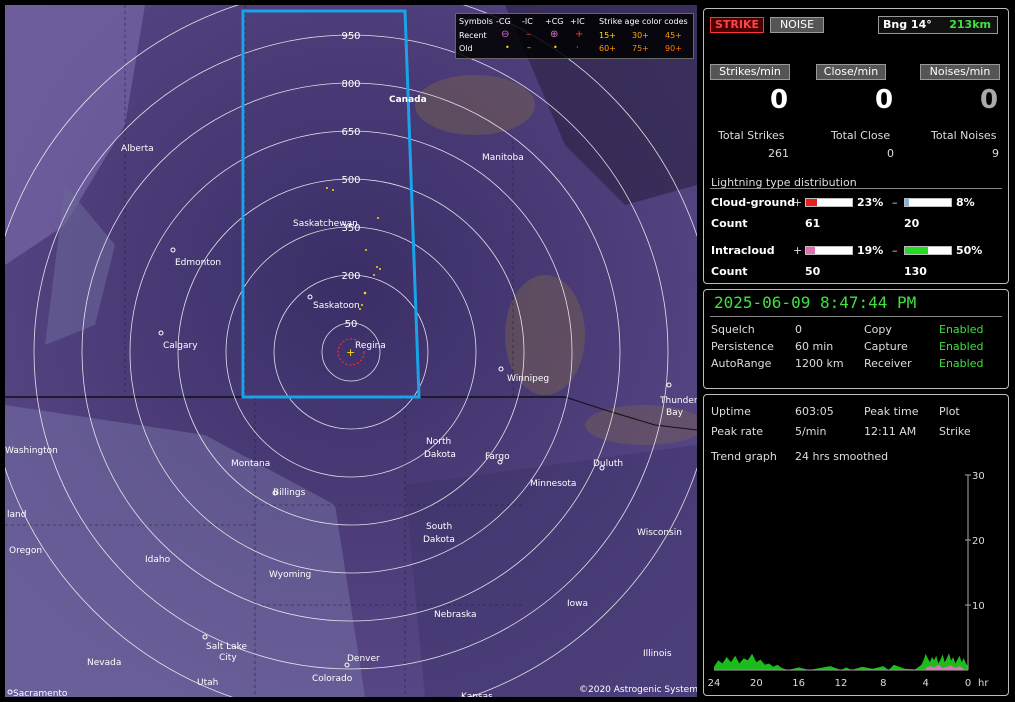 The height and width of the screenshot is (702, 1015). Describe the element at coordinates (888, 363) in the screenshot. I see `receiver-label: Receiver` at that location.